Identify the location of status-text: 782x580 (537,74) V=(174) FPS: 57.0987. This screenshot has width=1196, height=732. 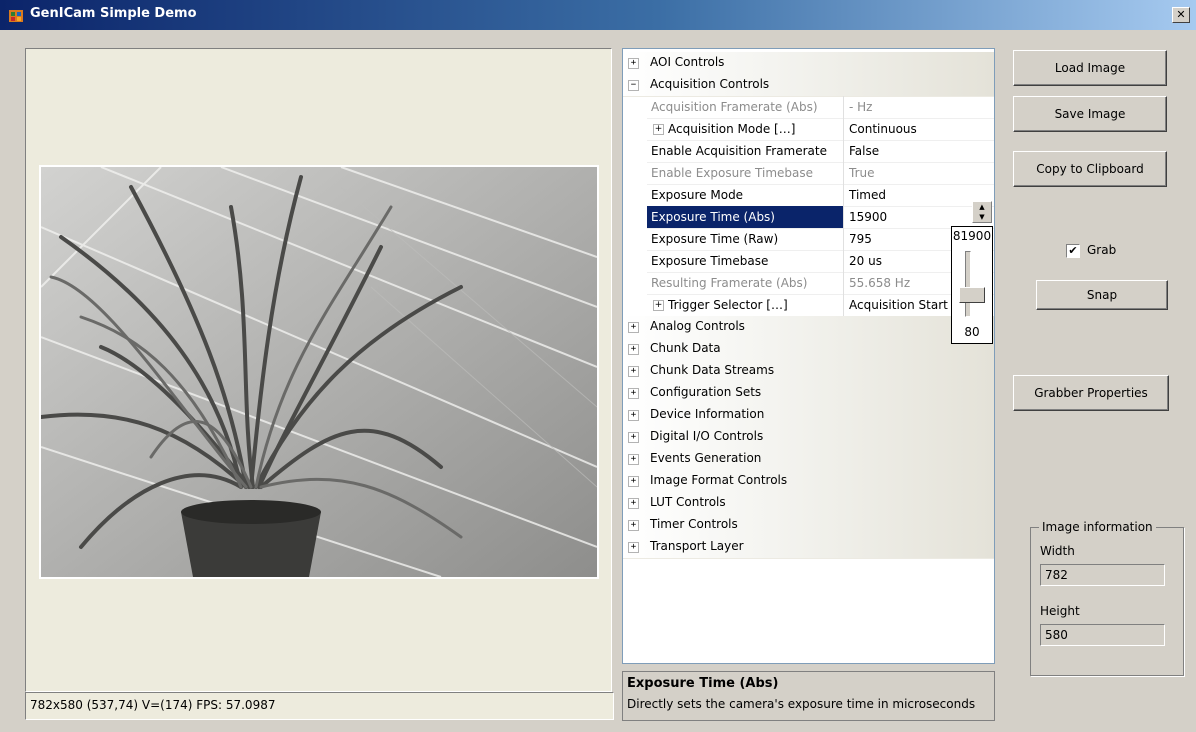
(153, 705).